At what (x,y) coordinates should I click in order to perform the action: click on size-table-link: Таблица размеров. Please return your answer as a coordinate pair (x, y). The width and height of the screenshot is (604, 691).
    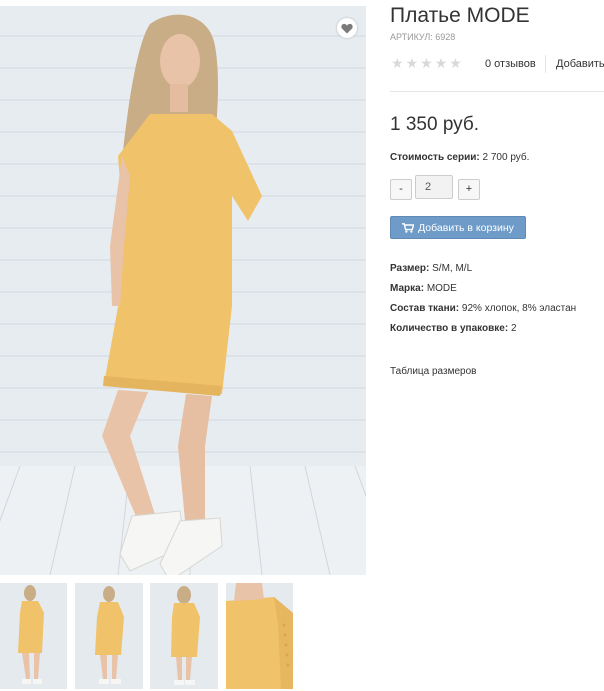
    Looking at the image, I should click on (433, 371).